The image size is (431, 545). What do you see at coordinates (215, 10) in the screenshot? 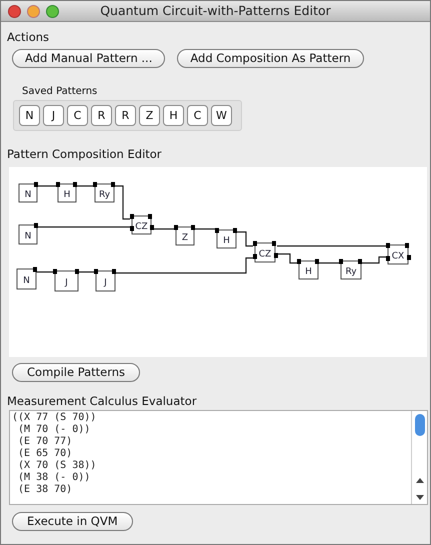
I see `window-title: Quantum Circuit-with-Patterns Editor` at bounding box center [215, 10].